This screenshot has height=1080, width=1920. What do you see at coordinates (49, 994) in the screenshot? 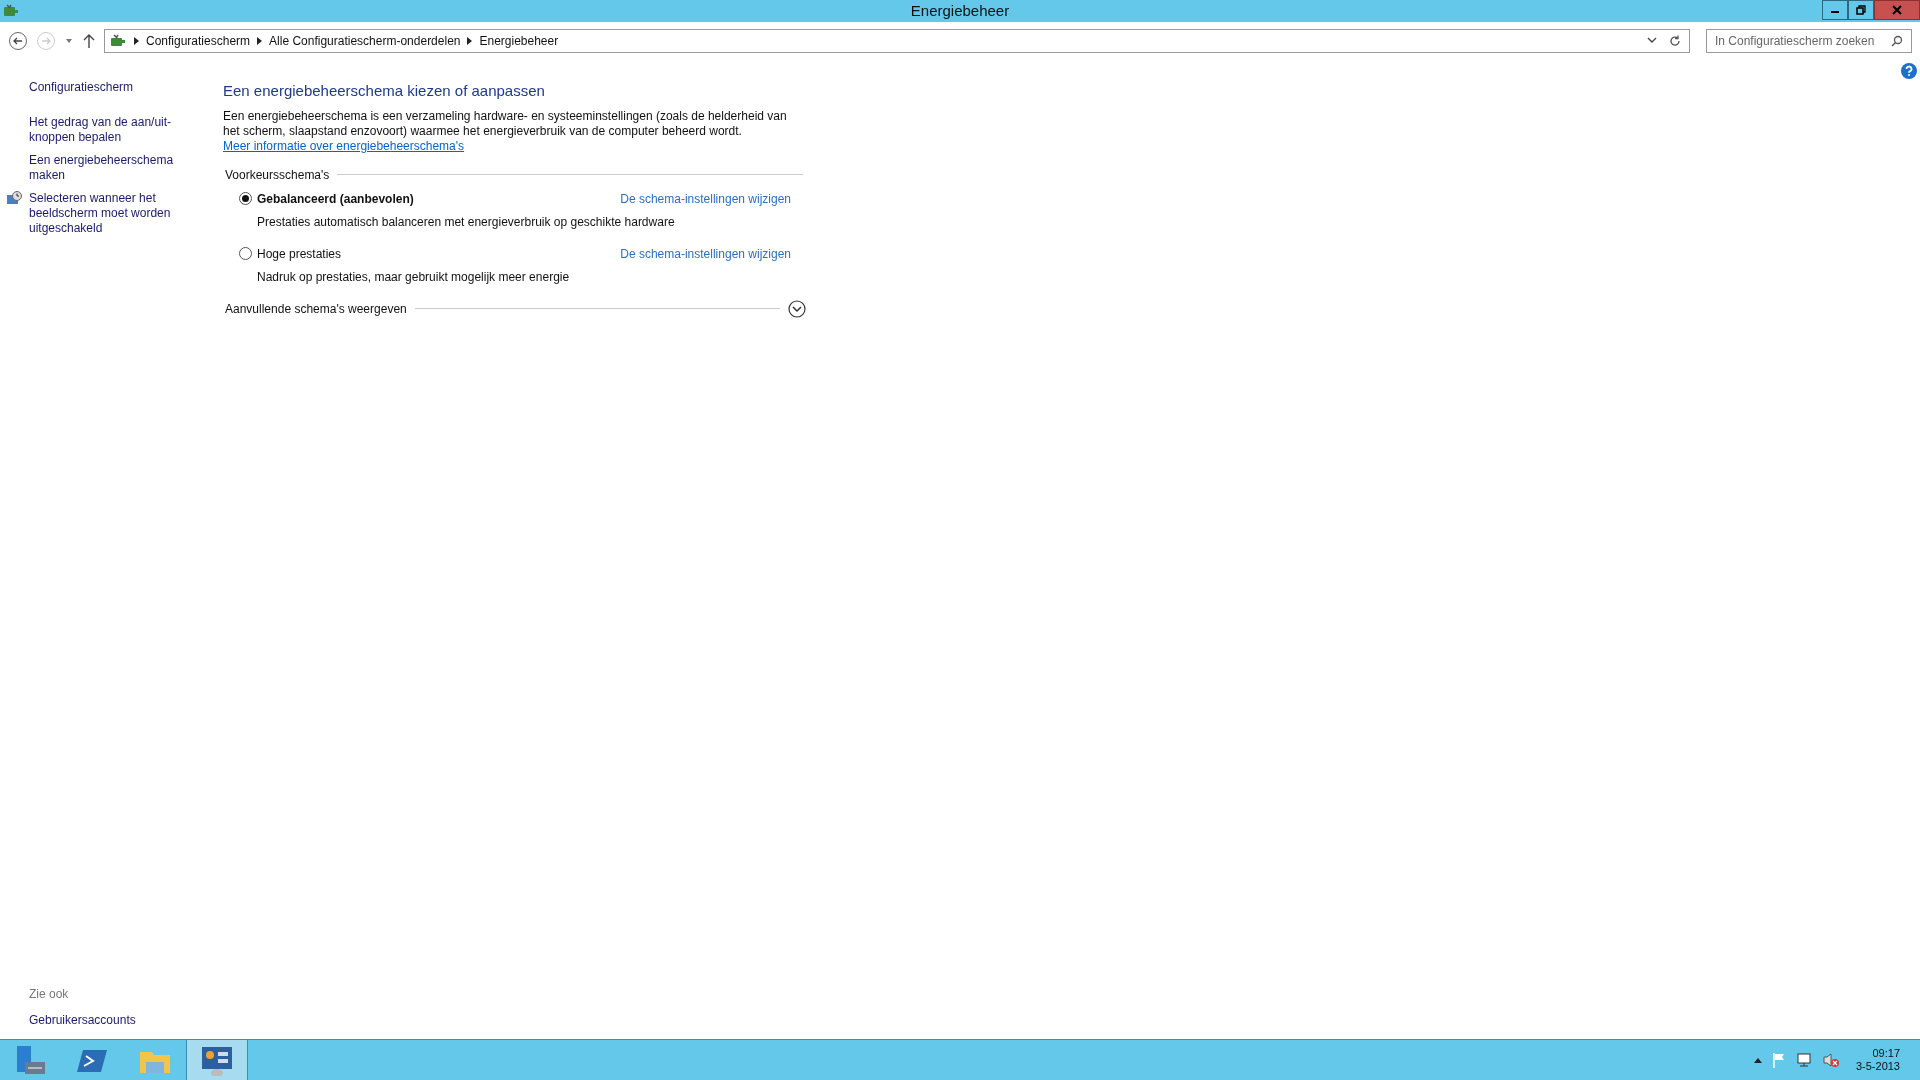
I see `see-also-heading: Zie ook` at bounding box center [49, 994].